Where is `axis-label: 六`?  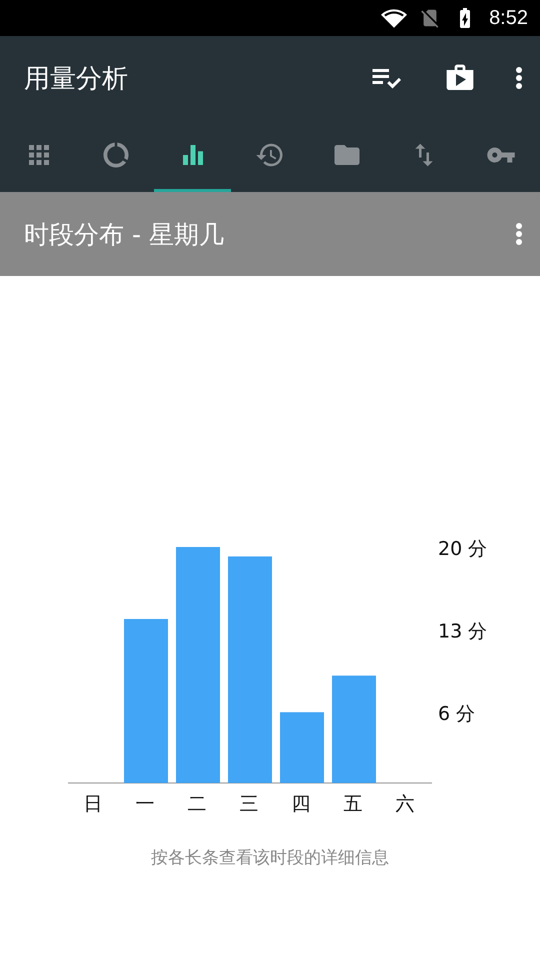 axis-label: 六 is located at coordinates (405, 804).